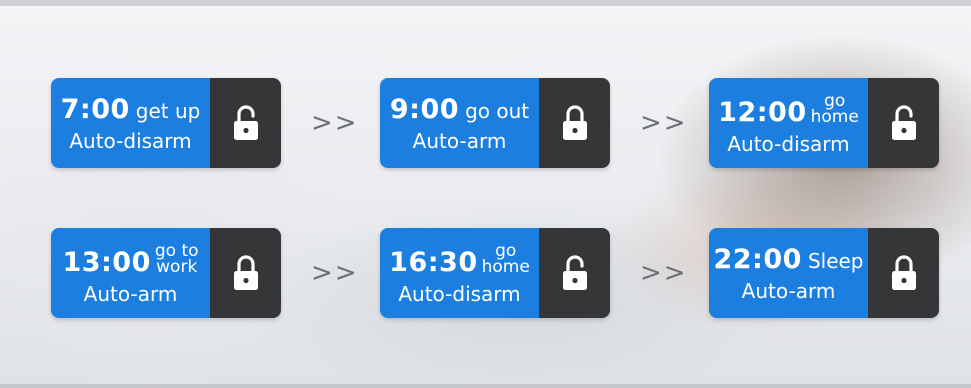 This screenshot has width=971, height=388. I want to click on schedule-event-line: work, so click(177, 266).